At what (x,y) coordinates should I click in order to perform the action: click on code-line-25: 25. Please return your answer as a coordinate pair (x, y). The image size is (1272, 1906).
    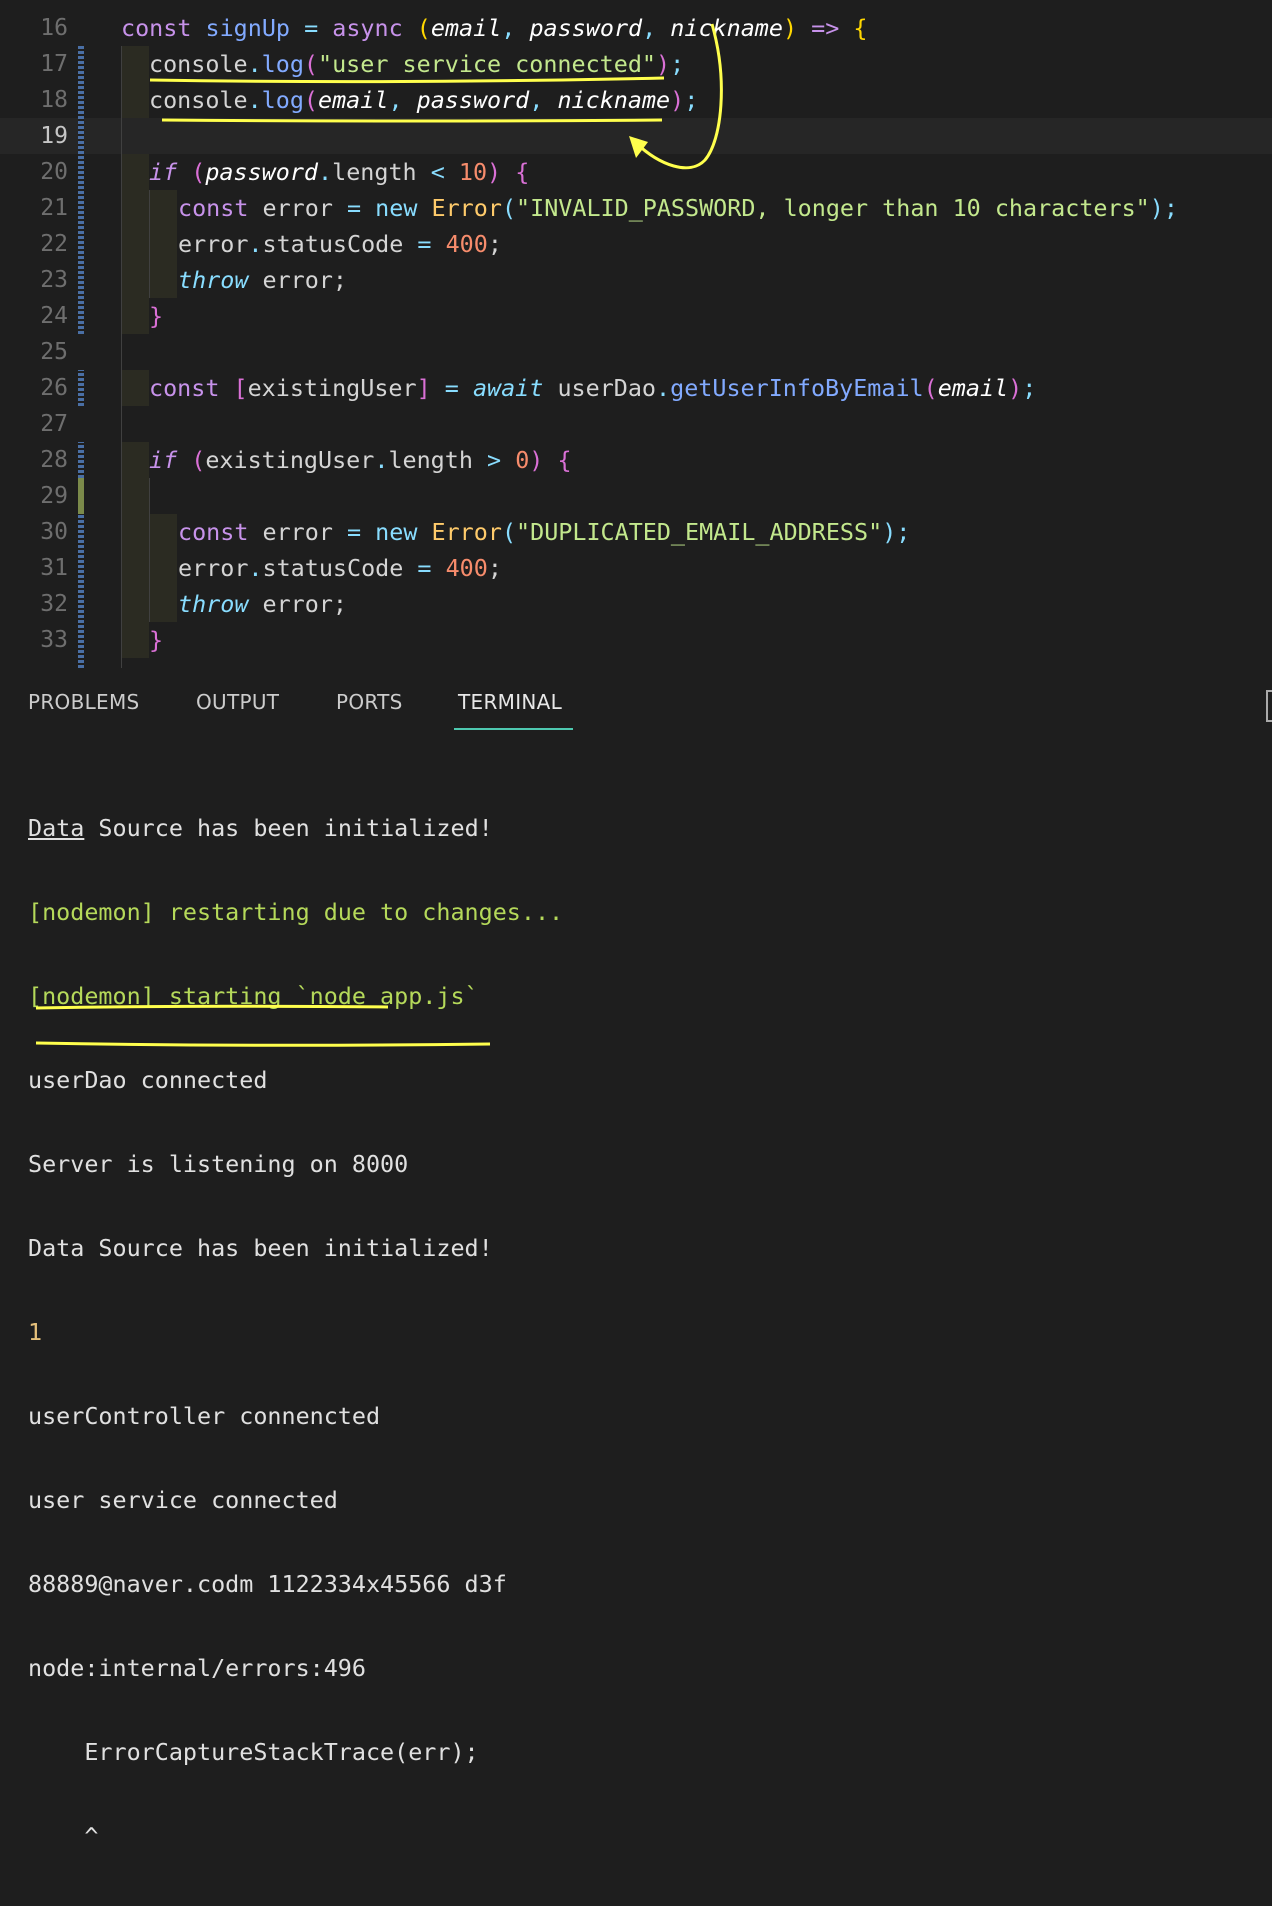
    Looking at the image, I should click on (636, 352).